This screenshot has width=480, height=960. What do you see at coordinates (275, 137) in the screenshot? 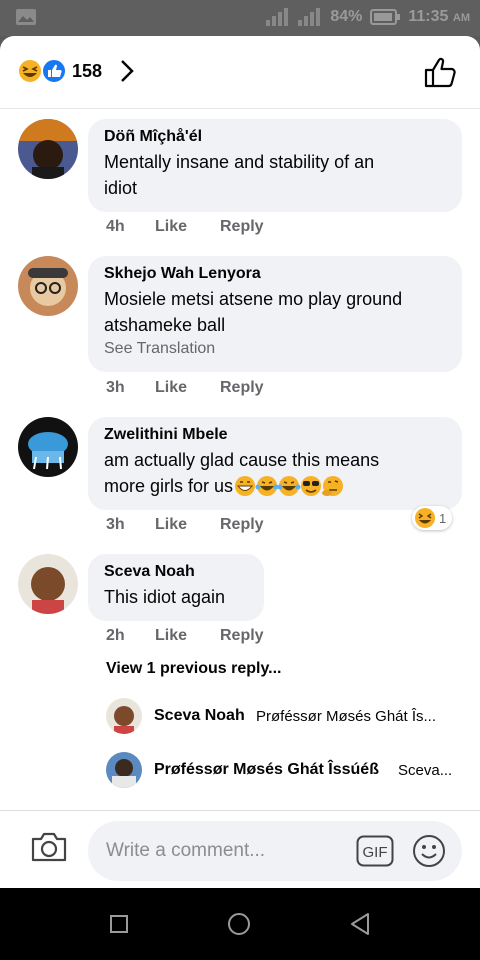
I see `comment-author: Döñ Mîçhå'él` at bounding box center [275, 137].